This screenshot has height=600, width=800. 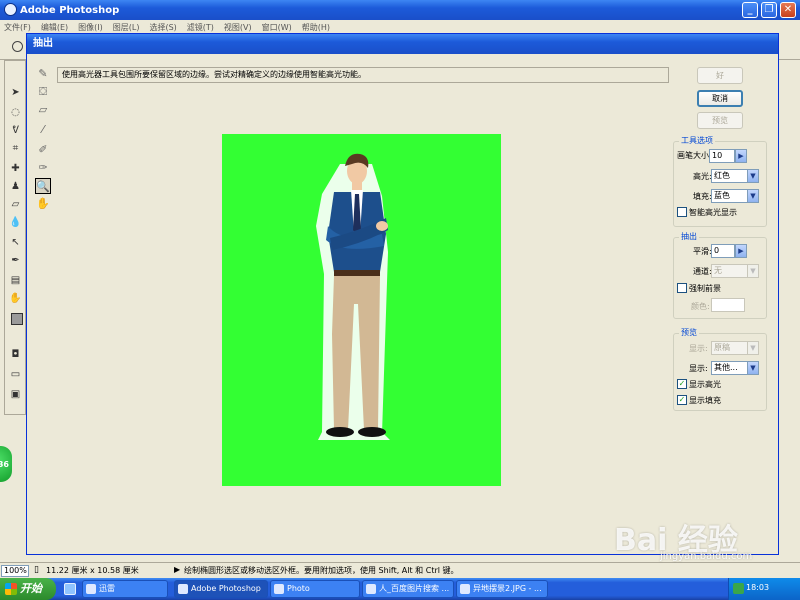 What do you see at coordinates (15, 261) in the screenshot?
I see `pen-tool-icon: ✒` at bounding box center [15, 261].